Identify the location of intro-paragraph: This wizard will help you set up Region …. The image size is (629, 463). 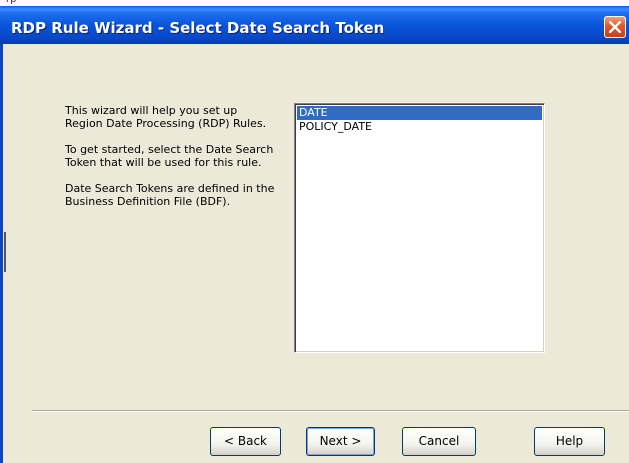
(166, 117).